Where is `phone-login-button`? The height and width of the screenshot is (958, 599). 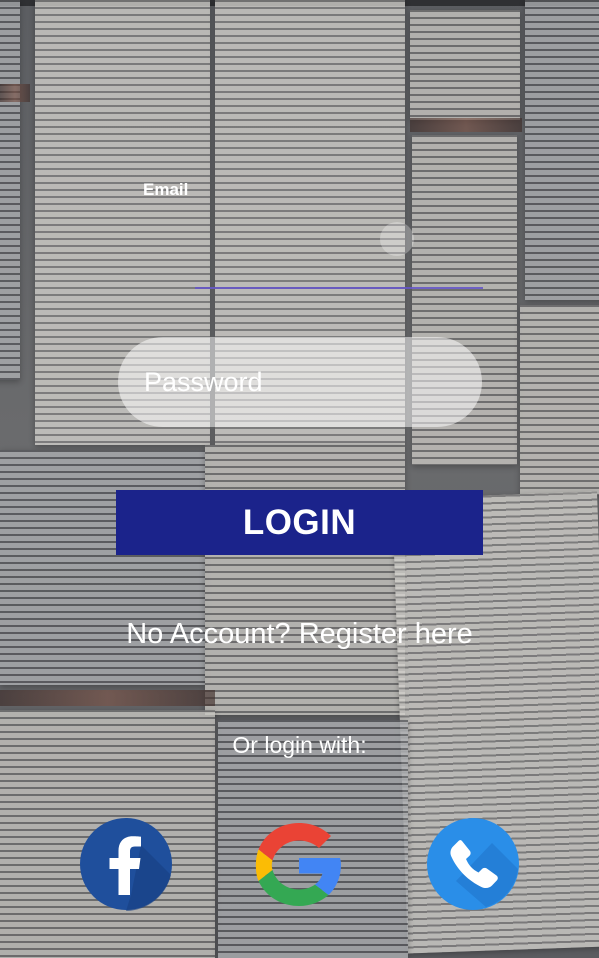
phone-login-button is located at coordinates (473, 864).